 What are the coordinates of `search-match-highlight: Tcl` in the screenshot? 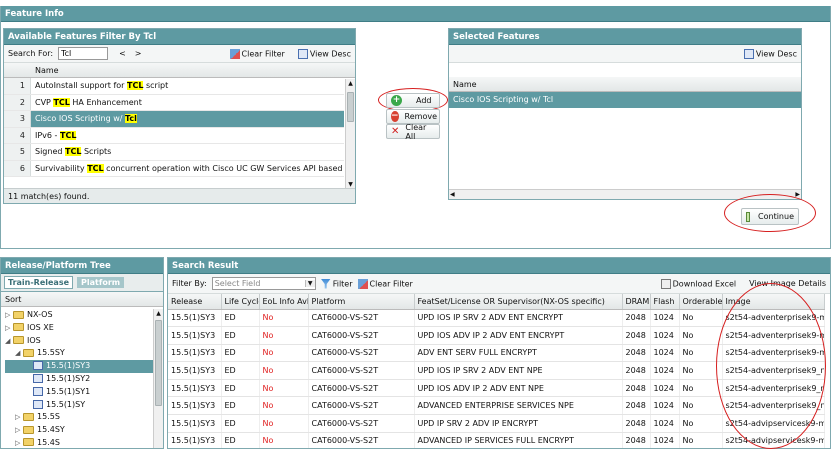 It's located at (131, 118).